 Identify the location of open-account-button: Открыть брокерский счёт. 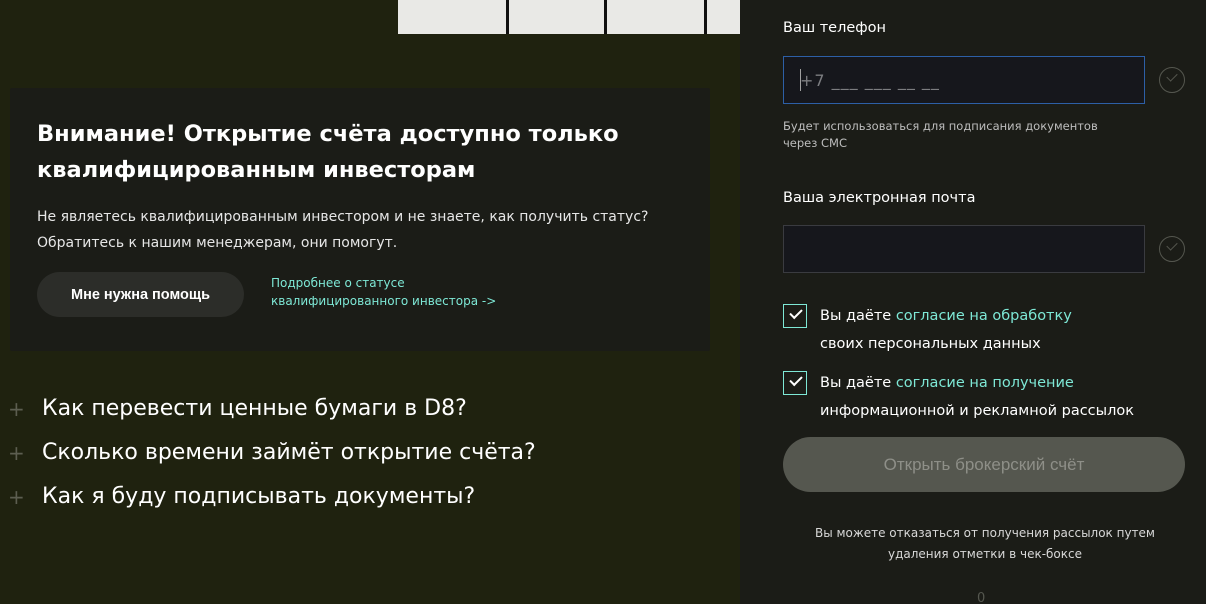
(984, 464).